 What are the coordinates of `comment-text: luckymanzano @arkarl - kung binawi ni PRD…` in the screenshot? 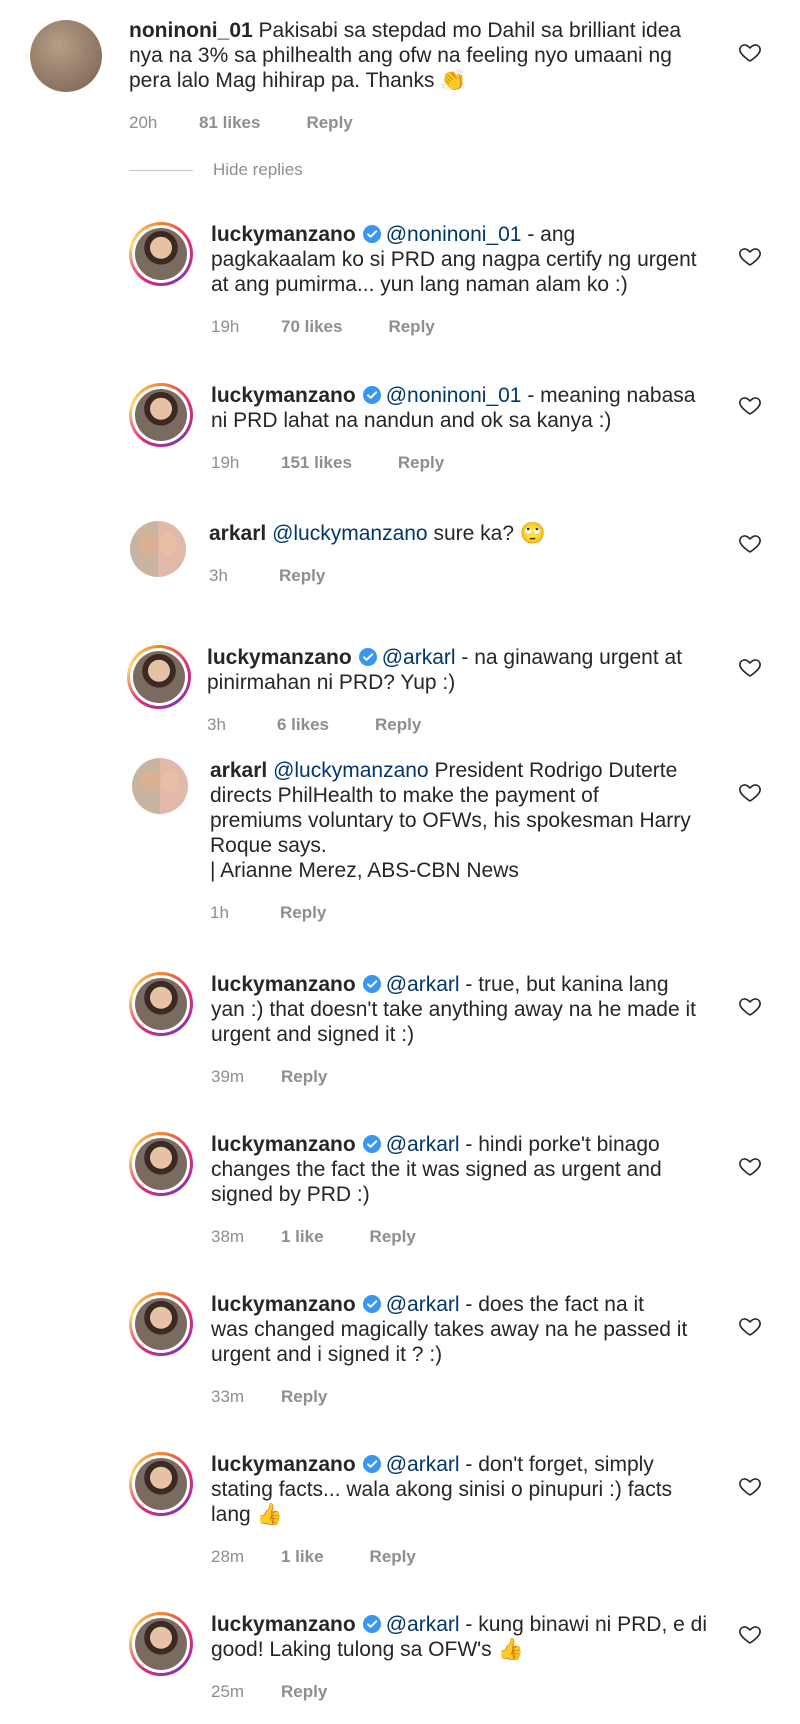 It's located at (459, 1637).